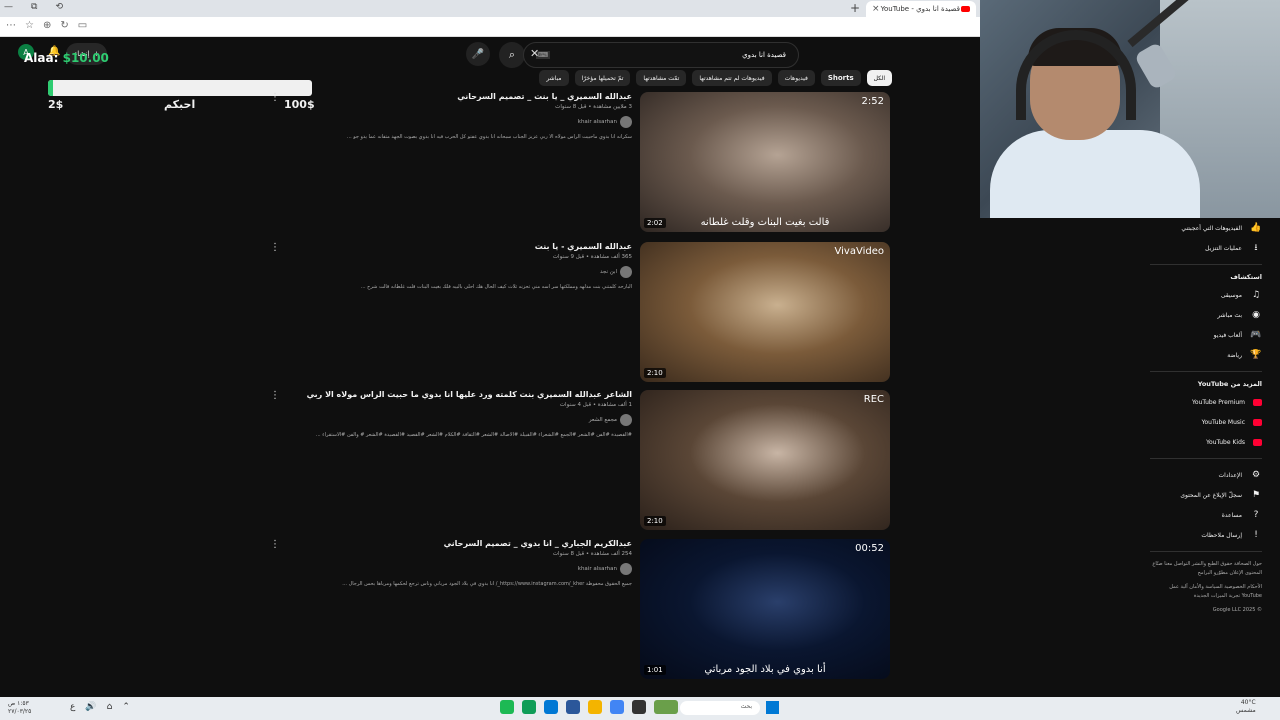 This screenshot has height=720, width=1280. I want to click on sidebar-item: ⚑ سجلّ الإبلاغ عن المحتوى, so click(1206, 495).